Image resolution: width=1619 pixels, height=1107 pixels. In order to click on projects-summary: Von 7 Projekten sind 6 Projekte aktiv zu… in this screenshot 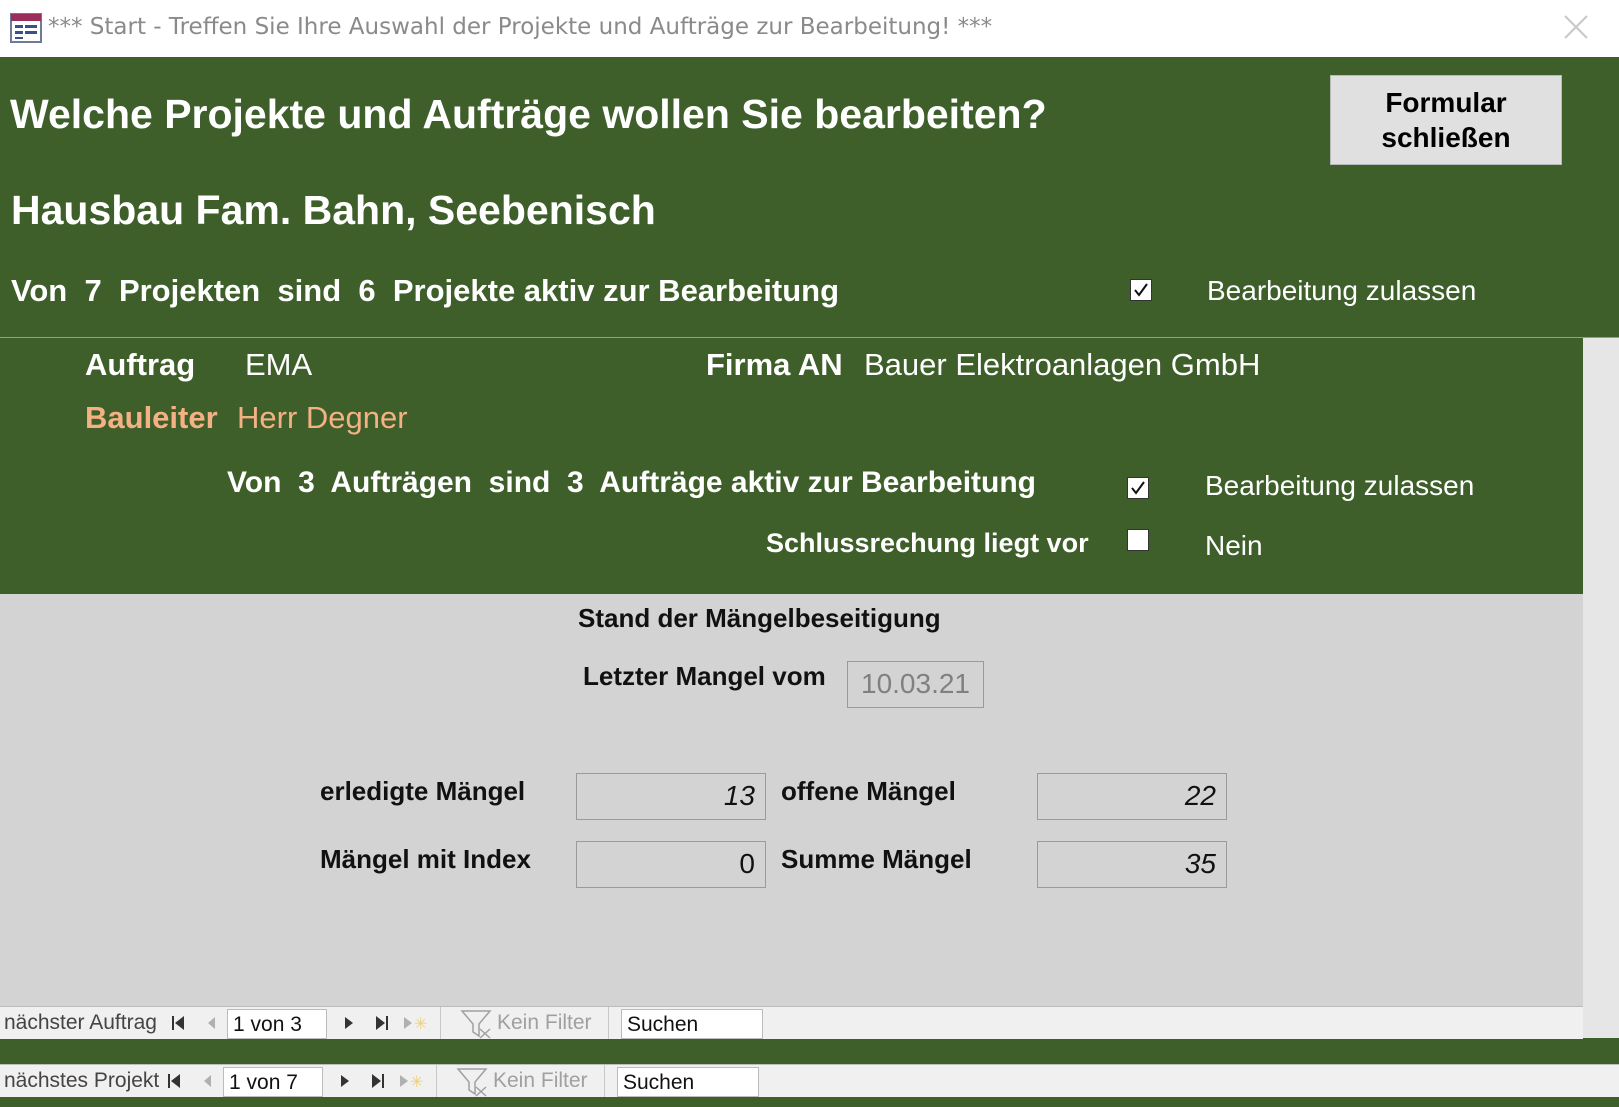, I will do `click(425, 290)`.